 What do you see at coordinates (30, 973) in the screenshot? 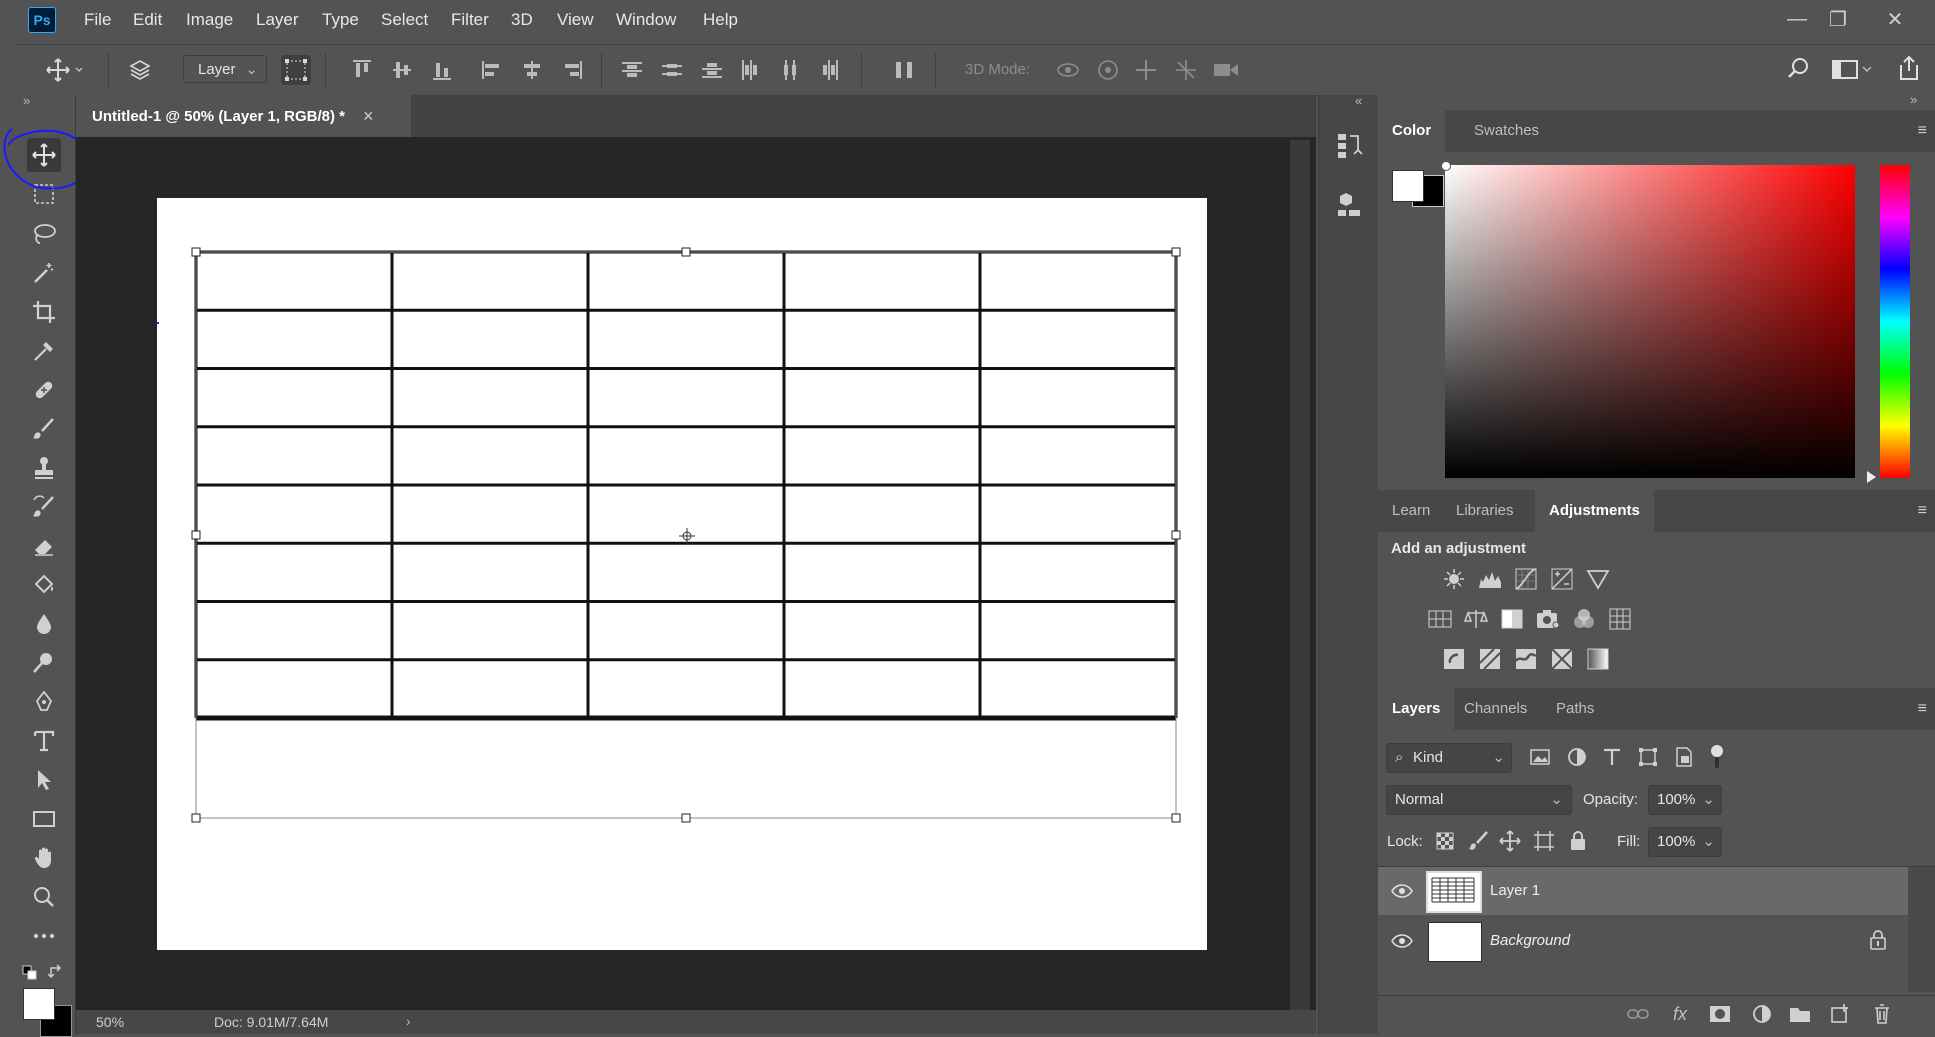
I see `default-colors-icon` at bounding box center [30, 973].